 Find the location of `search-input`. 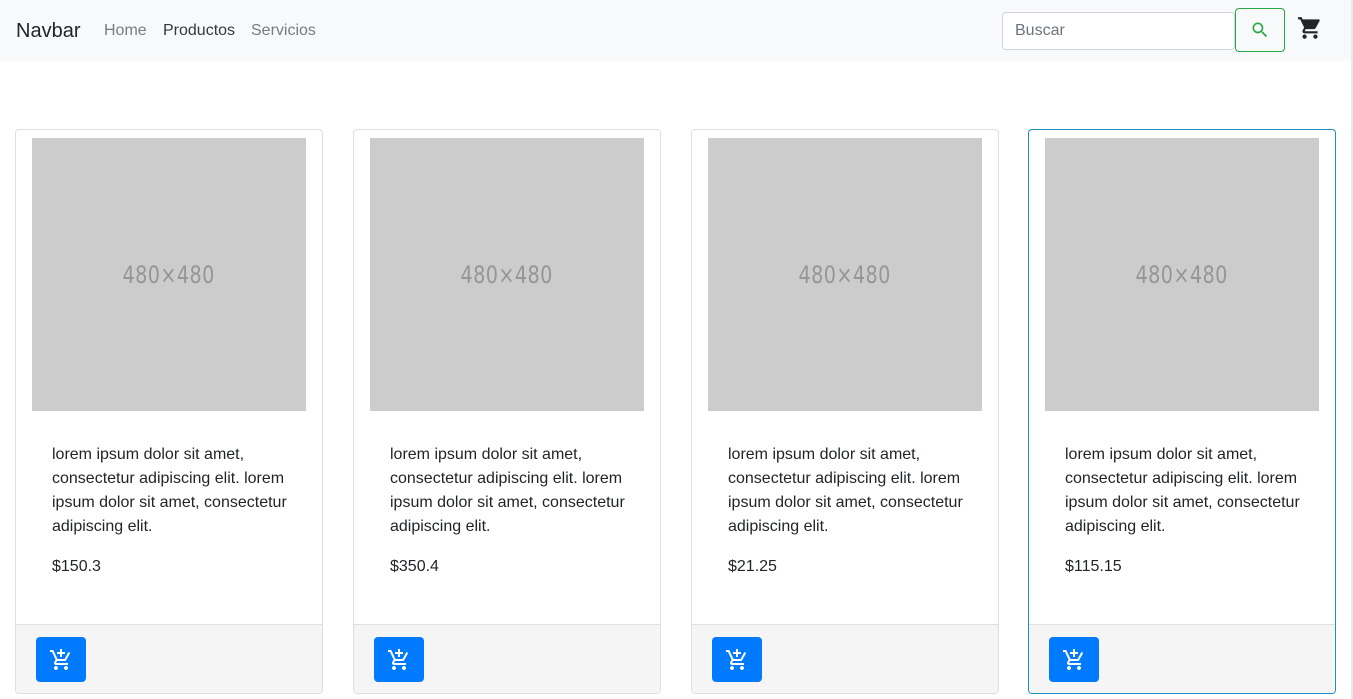

search-input is located at coordinates (1118, 31).